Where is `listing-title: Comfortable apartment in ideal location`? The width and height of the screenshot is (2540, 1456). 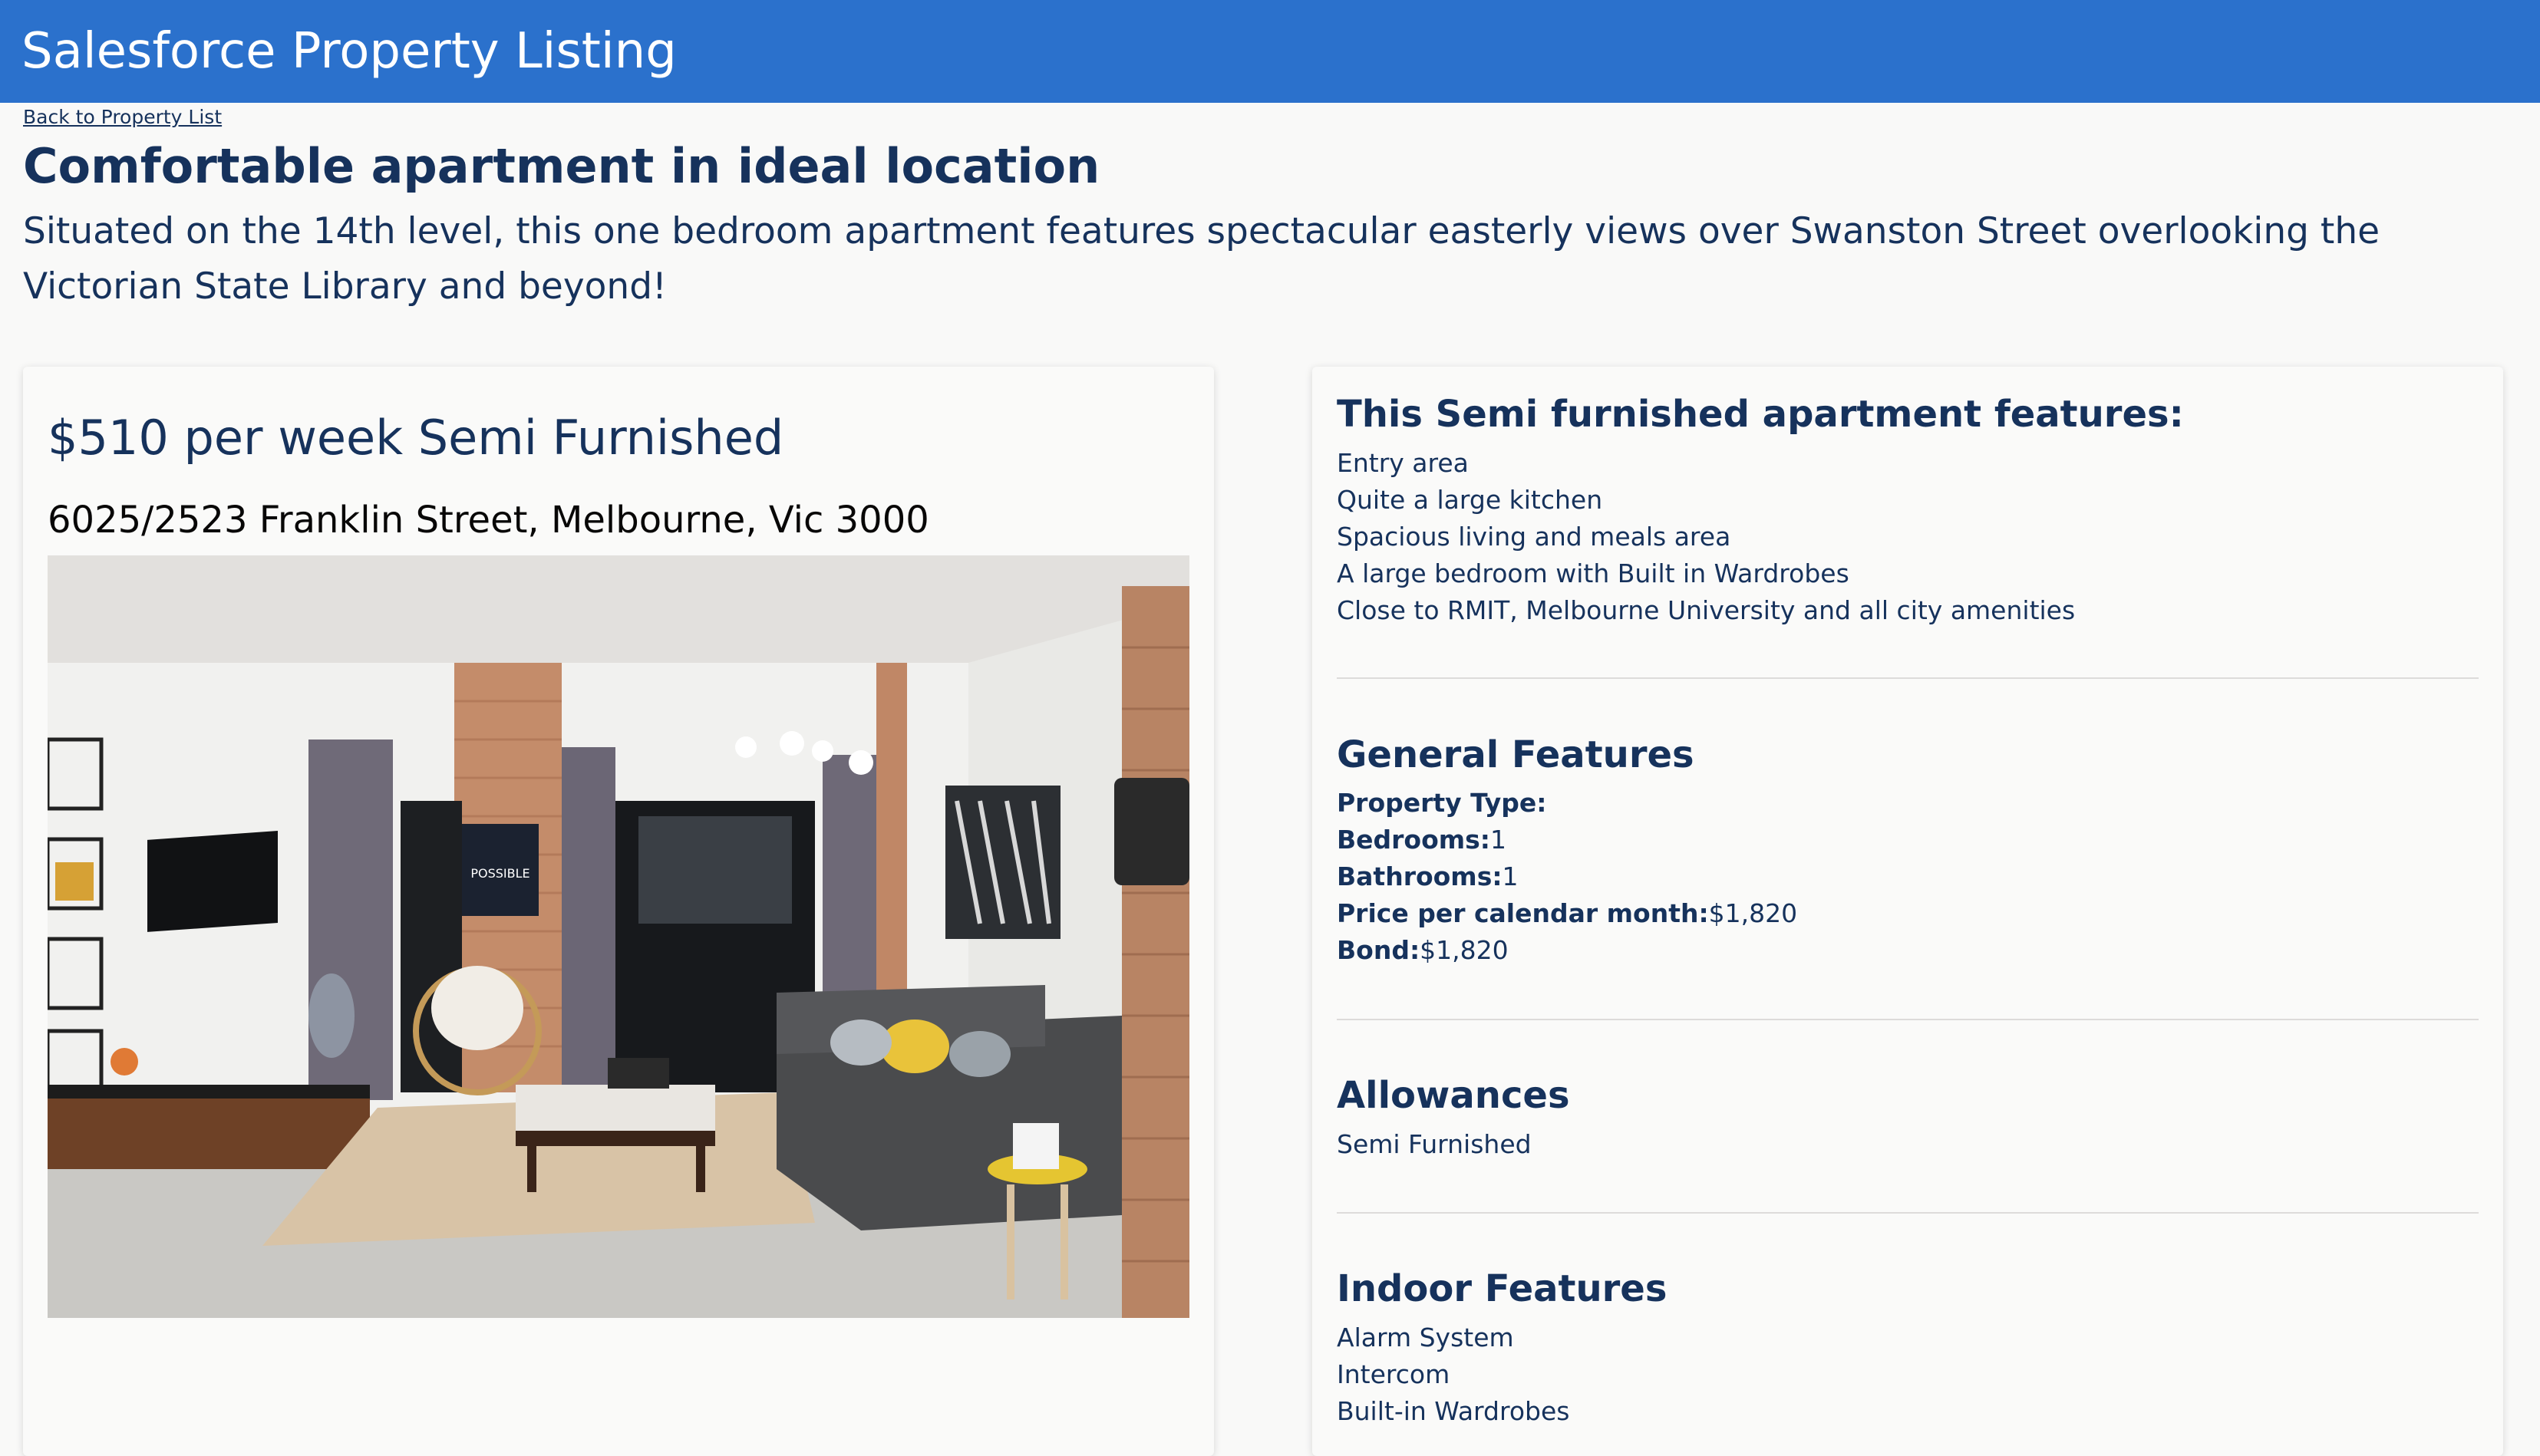 listing-title: Comfortable apartment in ideal location is located at coordinates (561, 166).